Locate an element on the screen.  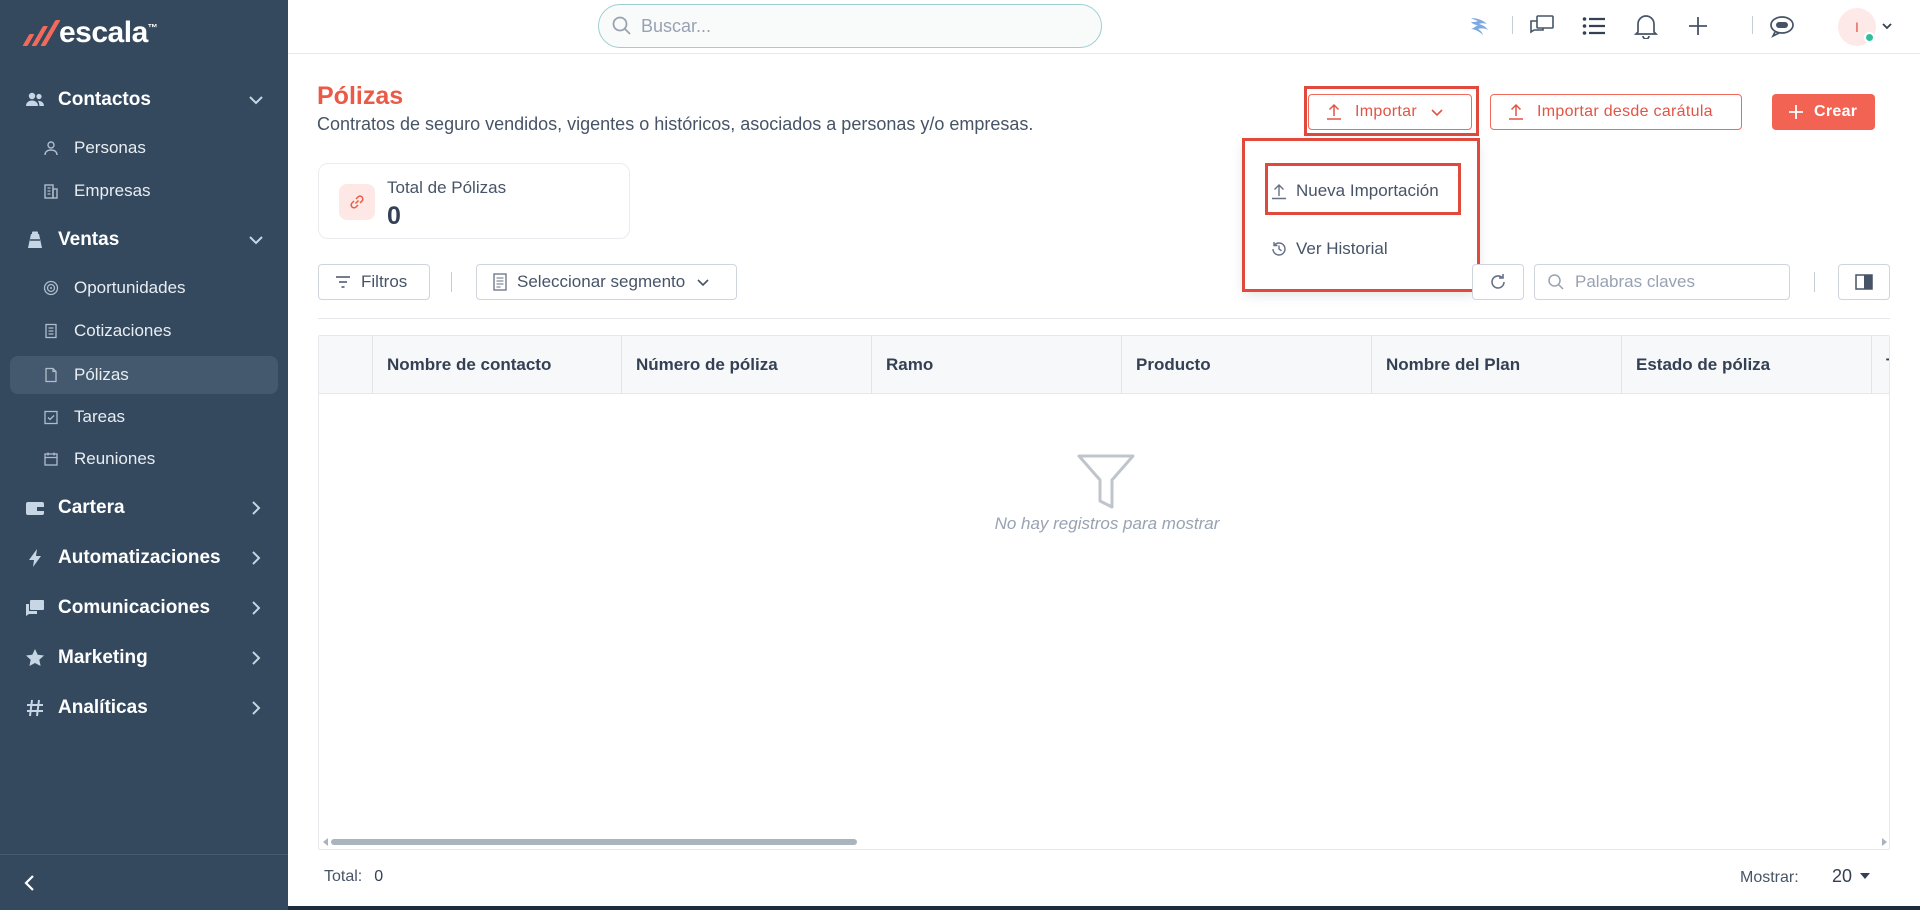
keywords-search is located at coordinates (1662, 282).